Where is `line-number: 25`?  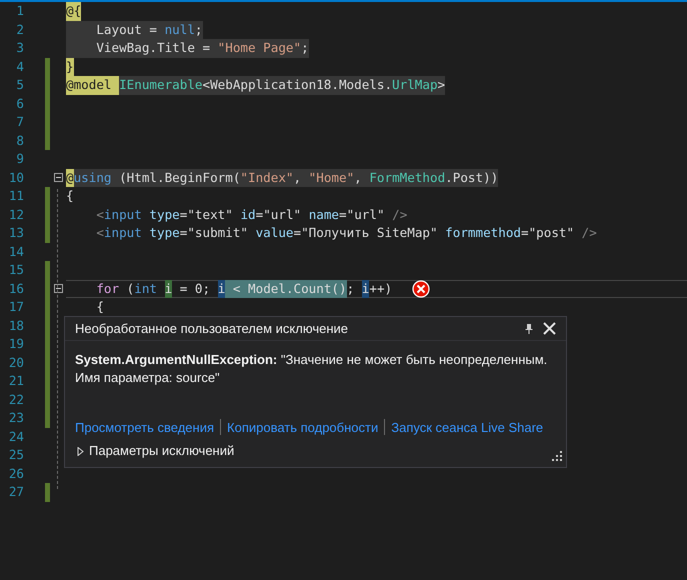
line-number: 25 is located at coordinates (16, 455).